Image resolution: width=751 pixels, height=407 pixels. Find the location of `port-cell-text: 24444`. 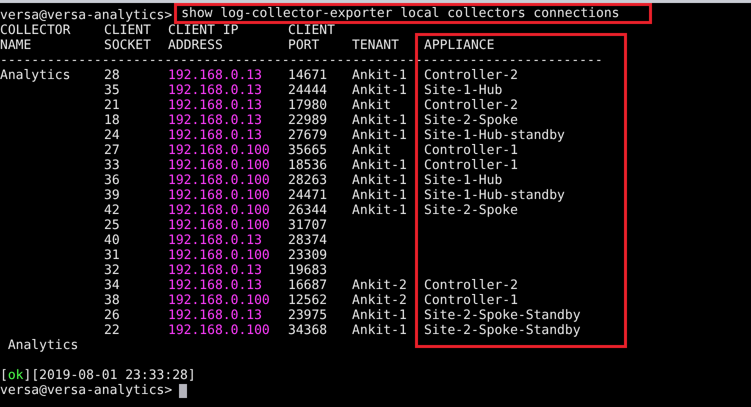

port-cell-text: 24444 is located at coordinates (308, 90).